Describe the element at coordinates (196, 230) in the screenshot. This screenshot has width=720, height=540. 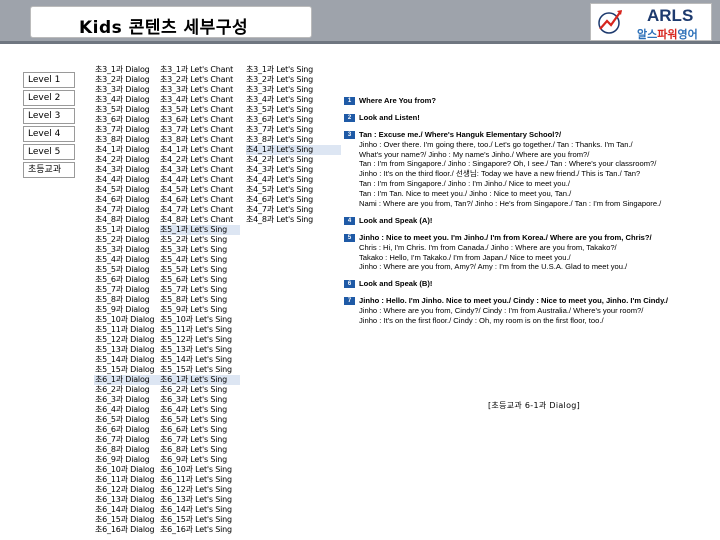
I see `lesson-list-item: 초5_1과 Let's Sing` at that location.